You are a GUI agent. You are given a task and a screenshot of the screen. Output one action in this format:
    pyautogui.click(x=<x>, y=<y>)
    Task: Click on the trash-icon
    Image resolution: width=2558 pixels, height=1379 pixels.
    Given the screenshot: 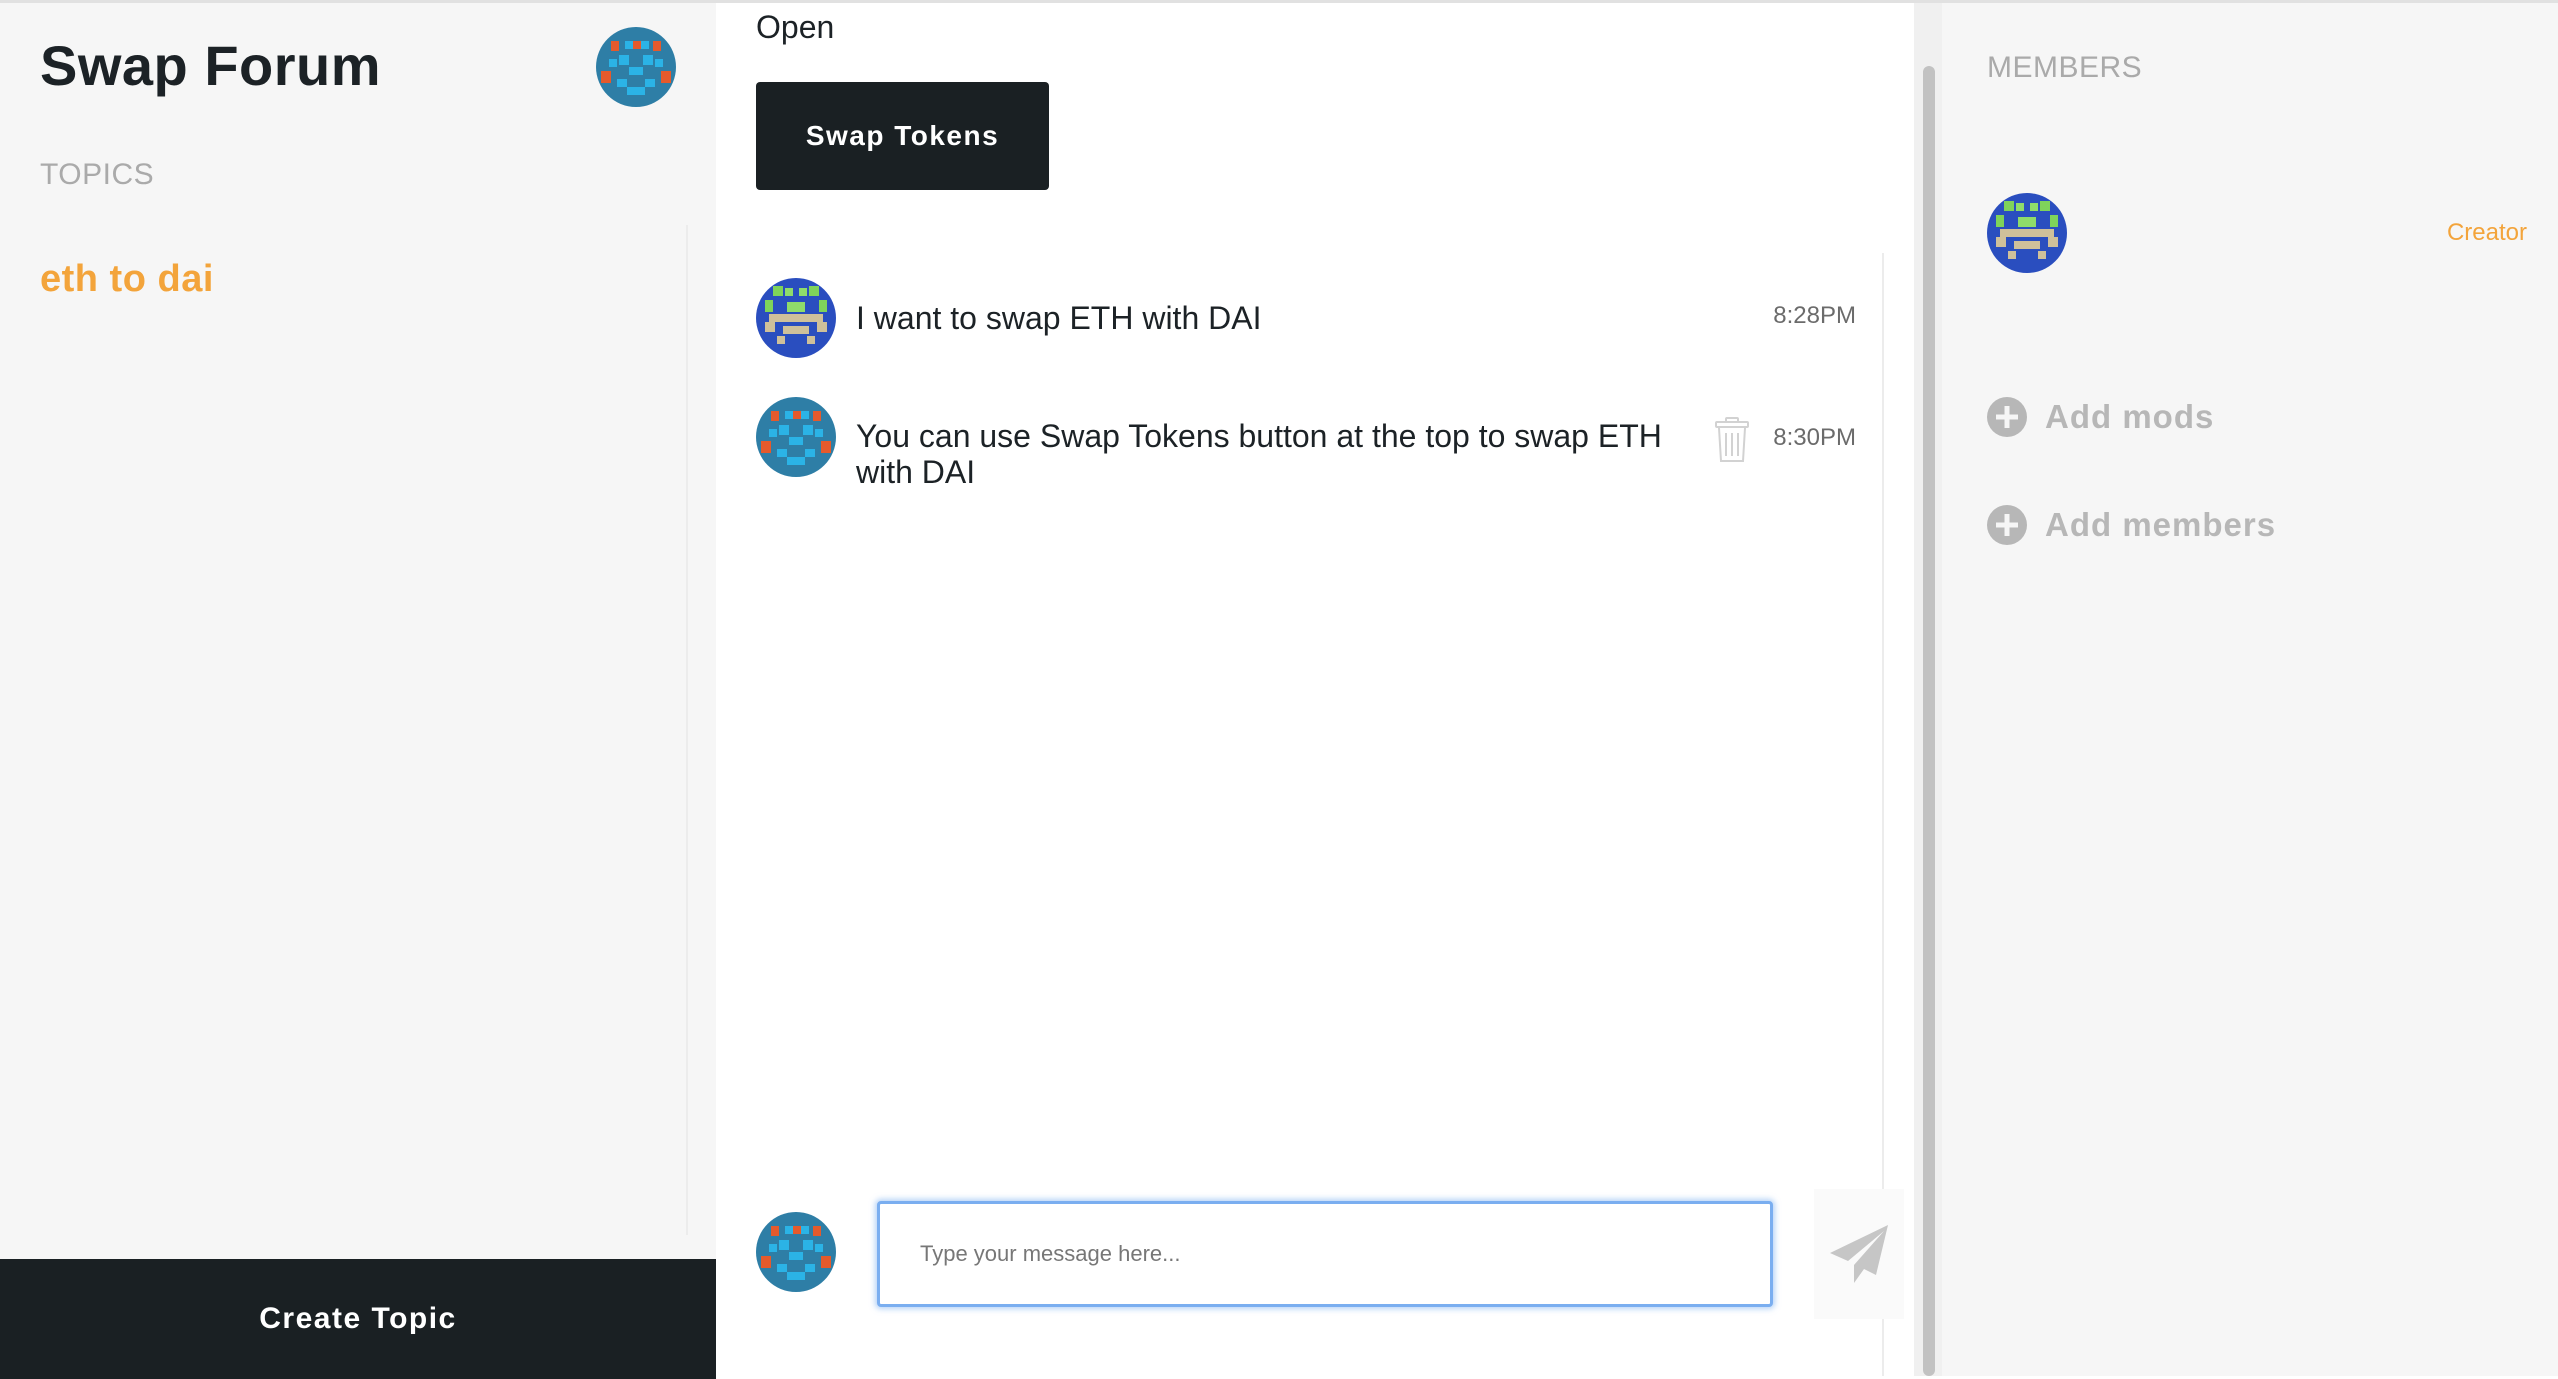 What is the action you would take?
    pyautogui.click(x=1732, y=439)
    